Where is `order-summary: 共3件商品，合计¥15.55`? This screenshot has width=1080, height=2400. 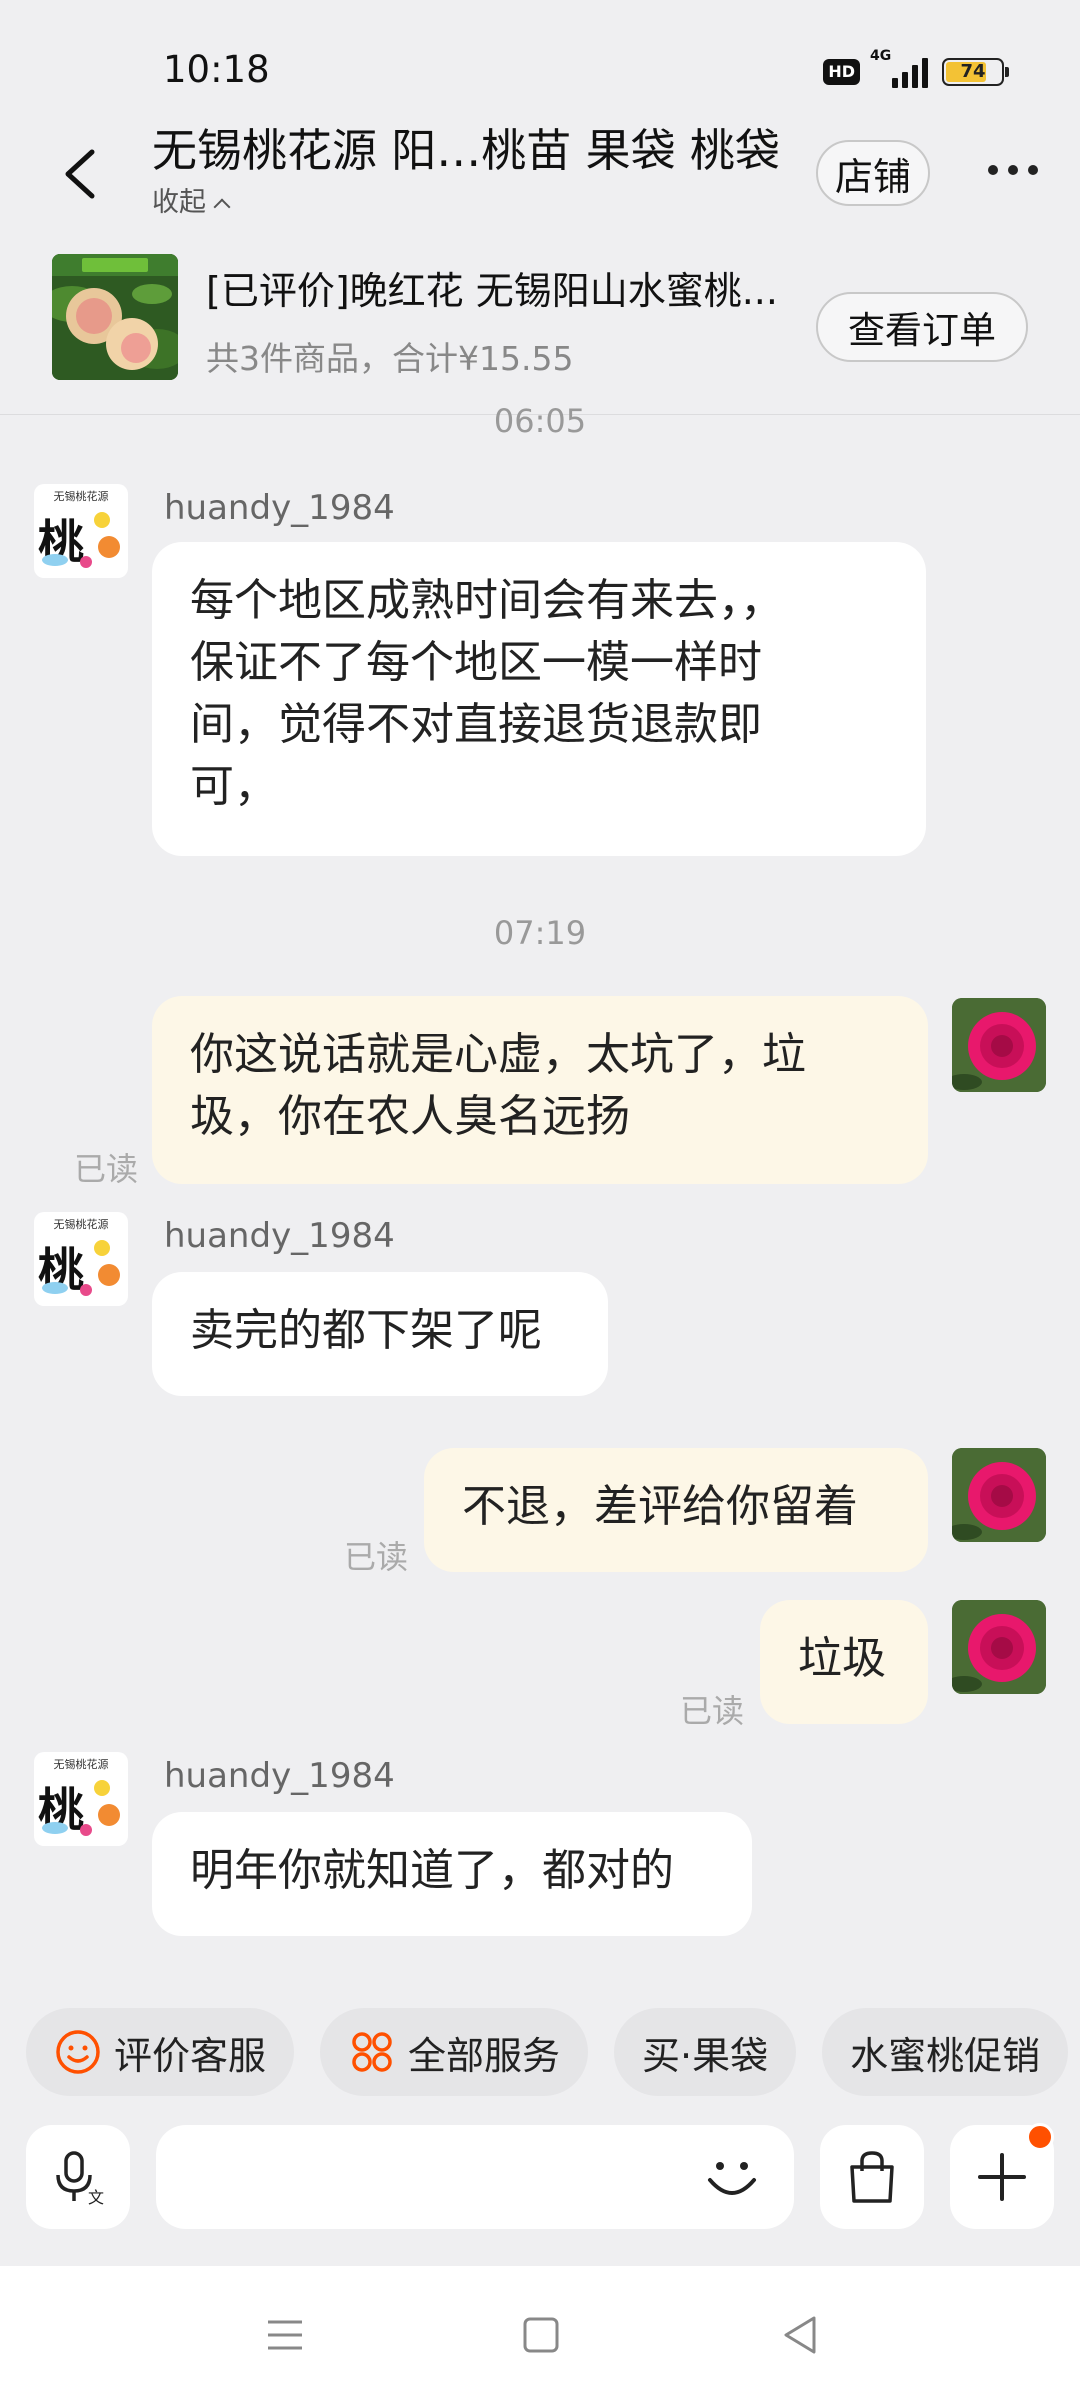 order-summary: 共3件商品，合计¥15.55 is located at coordinates (390, 358).